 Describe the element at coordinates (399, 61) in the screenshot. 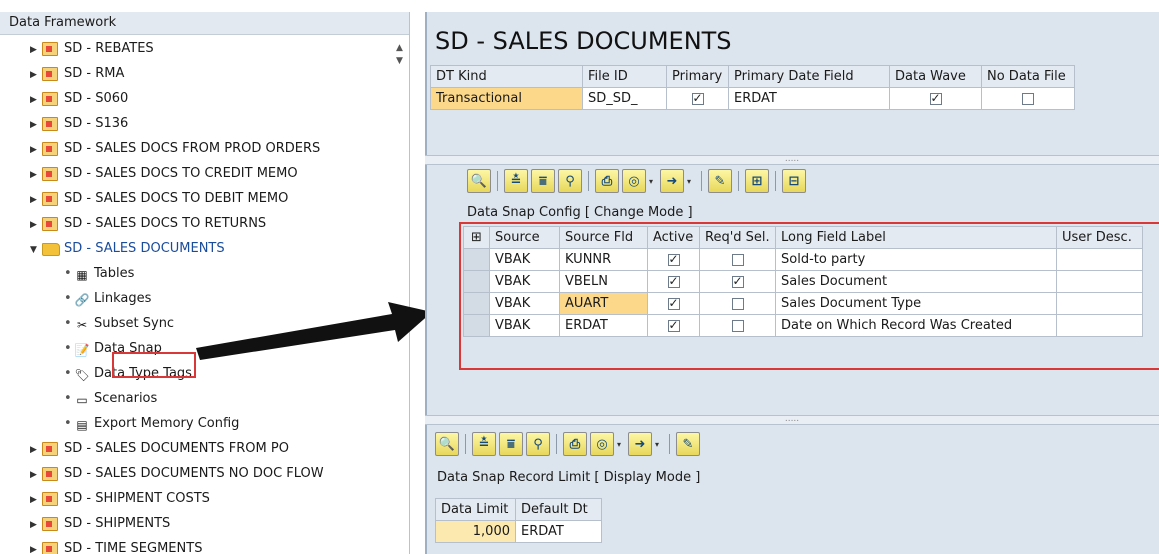

I see `scroll-down-icon: ▼` at that location.